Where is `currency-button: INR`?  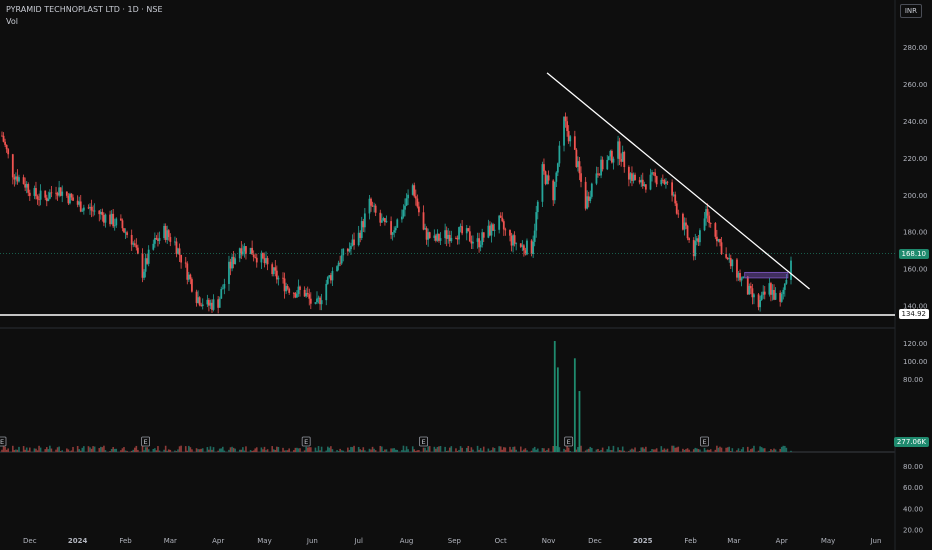
currency-button: INR is located at coordinates (910, 11).